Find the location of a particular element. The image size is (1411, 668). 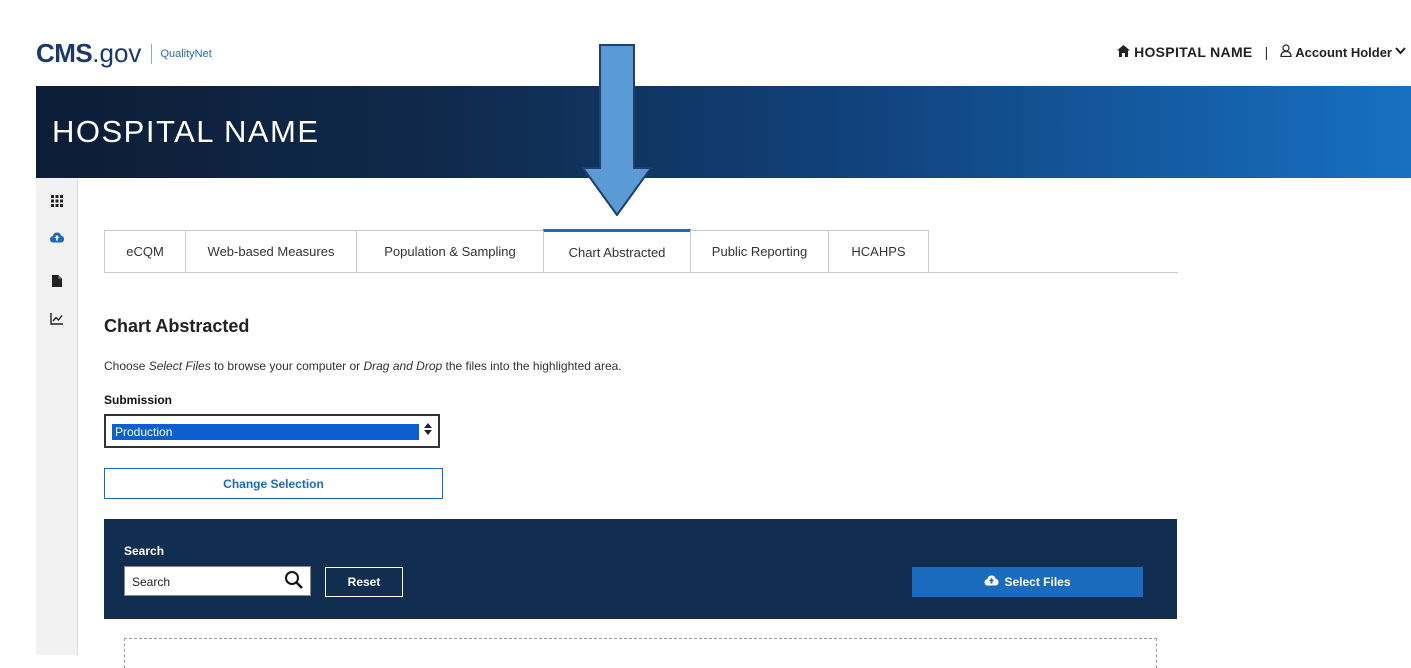

instr-text-3: the files into the highlighted area. is located at coordinates (532, 366).